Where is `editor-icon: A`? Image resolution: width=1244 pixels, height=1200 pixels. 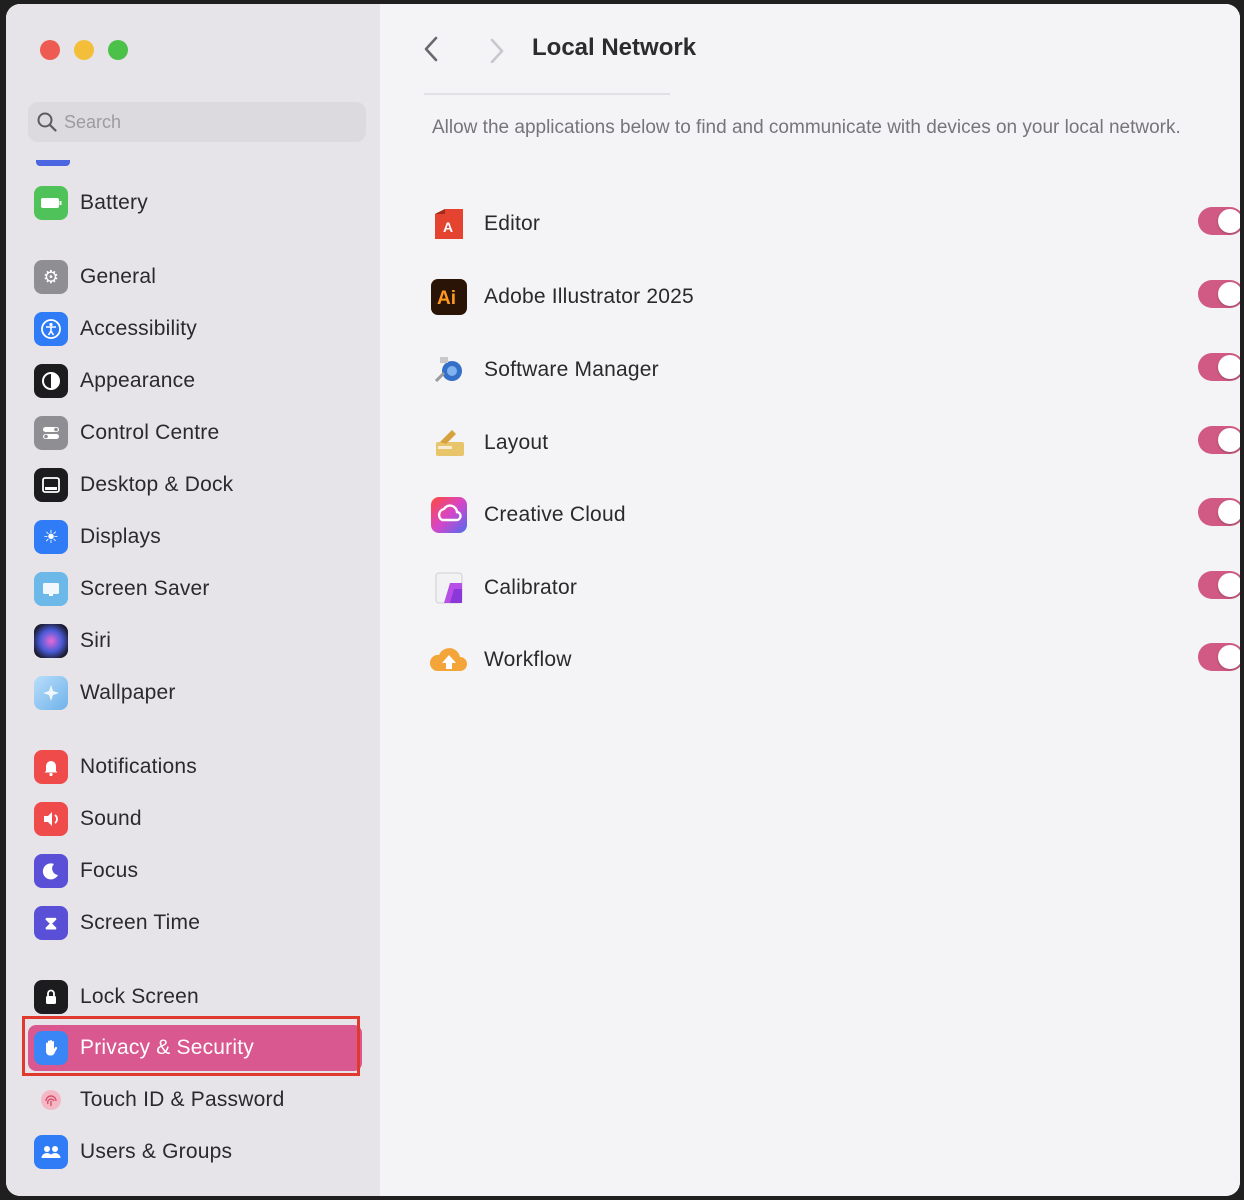 editor-icon: A is located at coordinates (449, 224).